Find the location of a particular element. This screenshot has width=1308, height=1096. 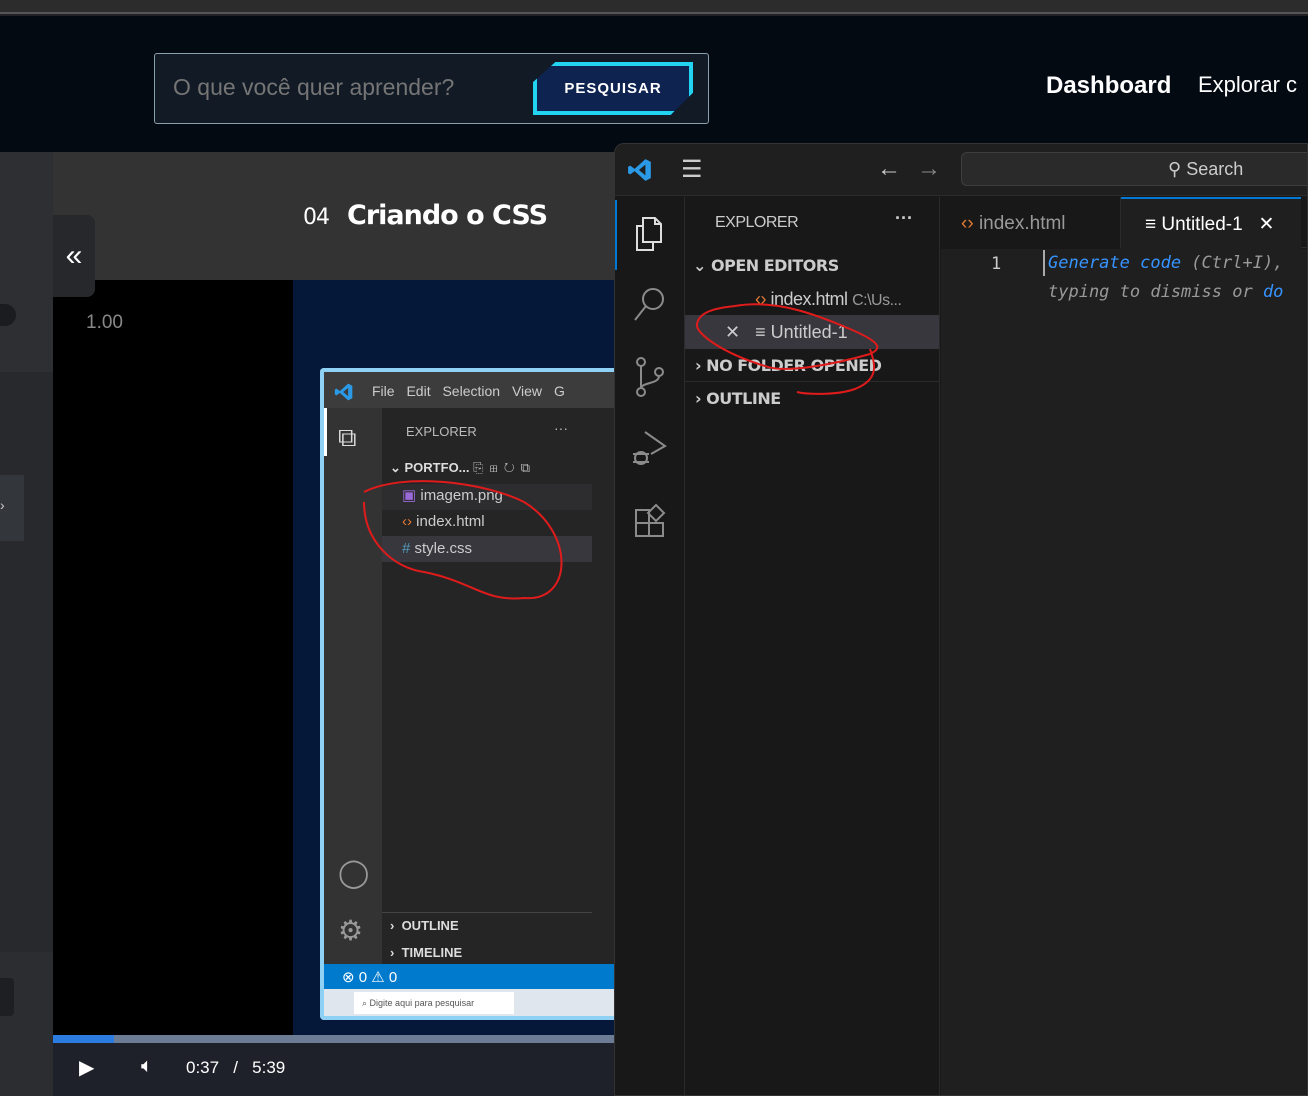

line-number: 1 is located at coordinates (996, 264).